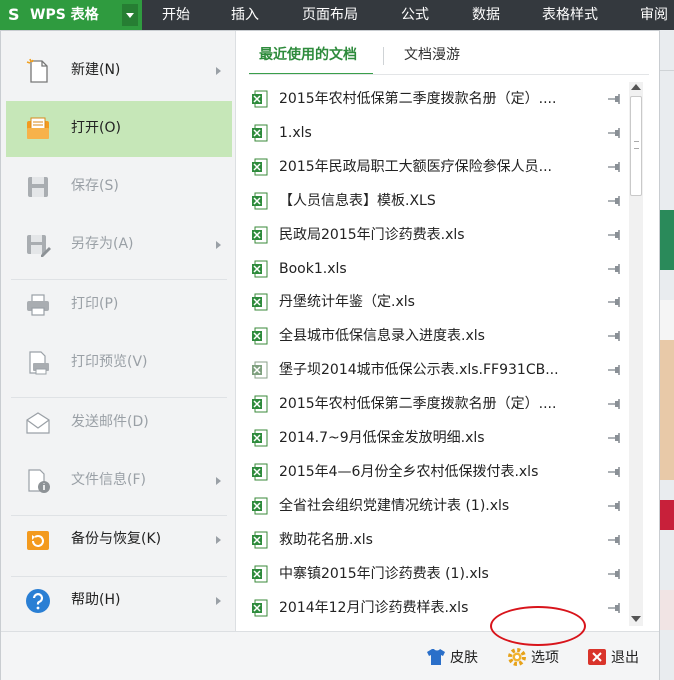 The width and height of the screenshot is (674, 680). I want to click on recent-file-name: 2014年12月门诊药费样表.xls, so click(374, 608).